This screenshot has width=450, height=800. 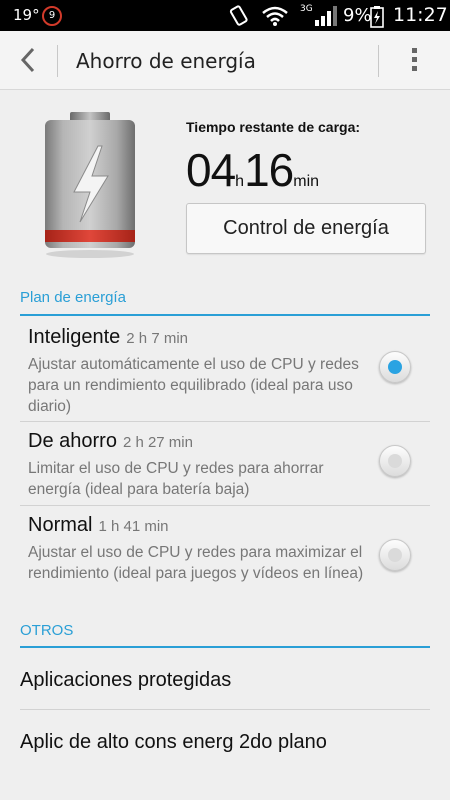 I want to click on page-title: Ahorro de energía, so click(x=166, y=61).